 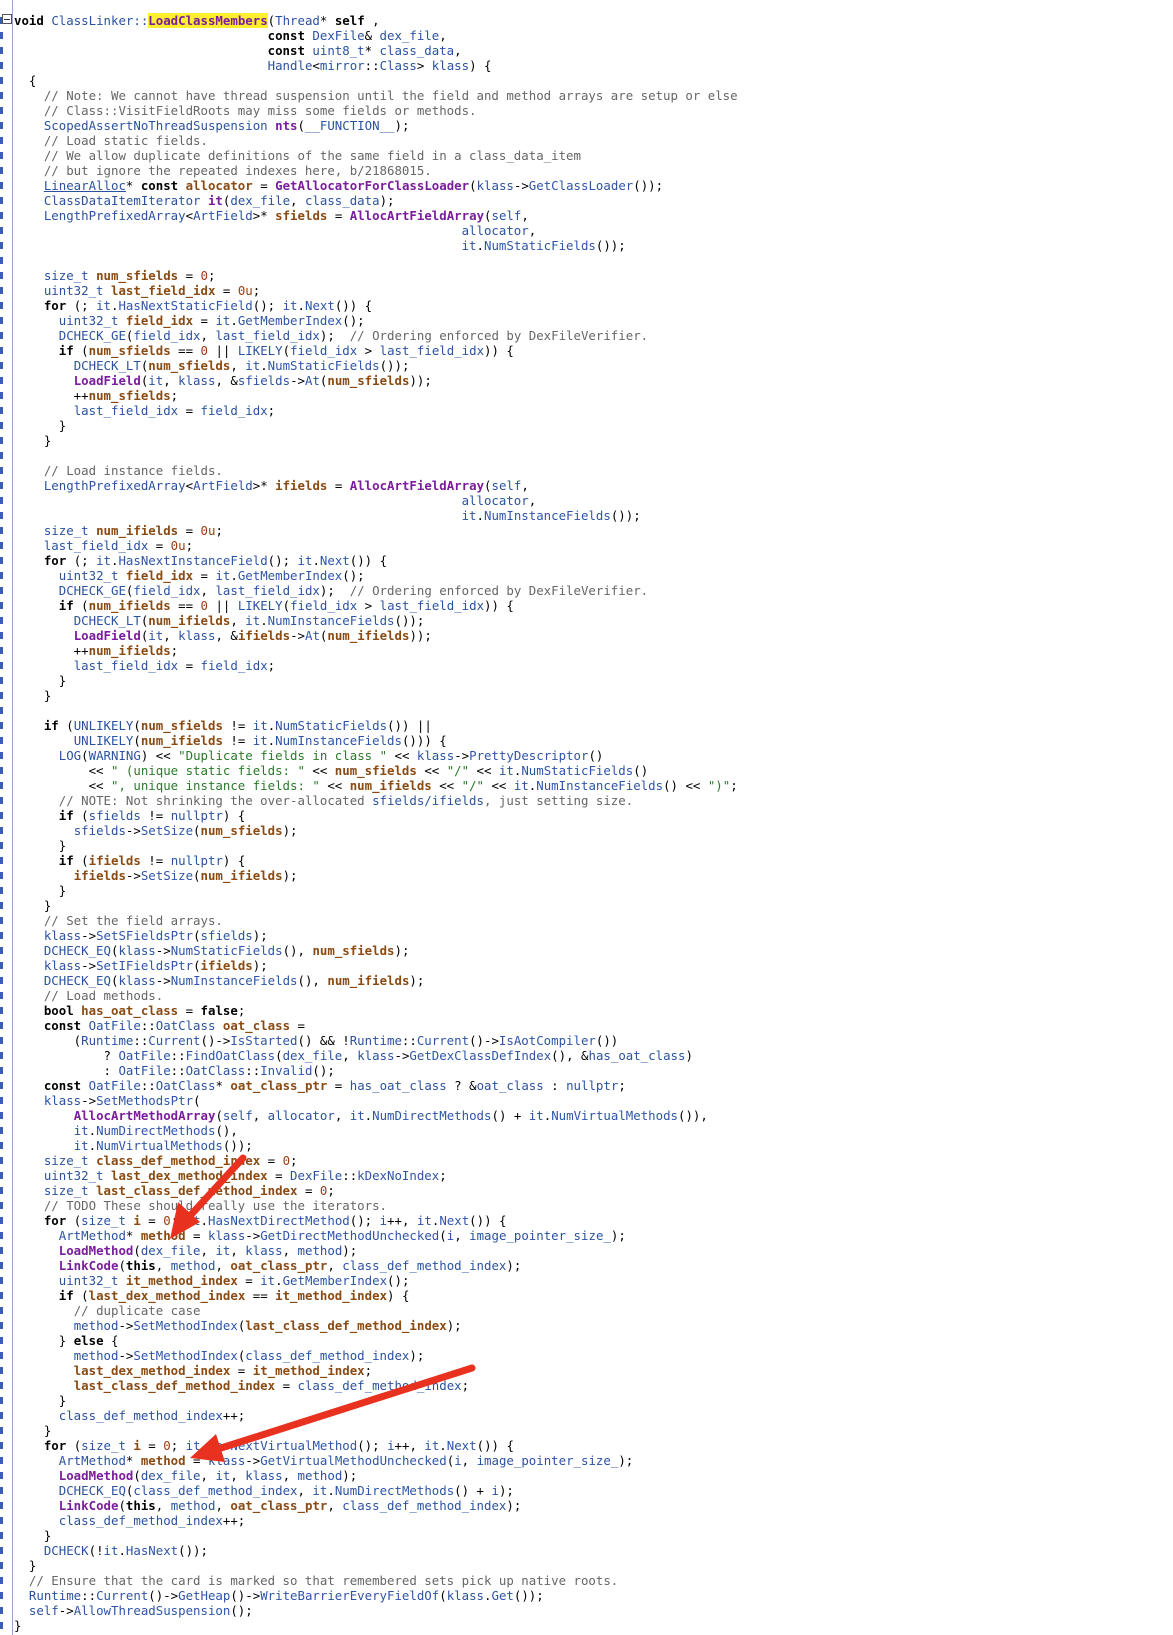 I want to click on code-line: {, so click(x=25, y=80).